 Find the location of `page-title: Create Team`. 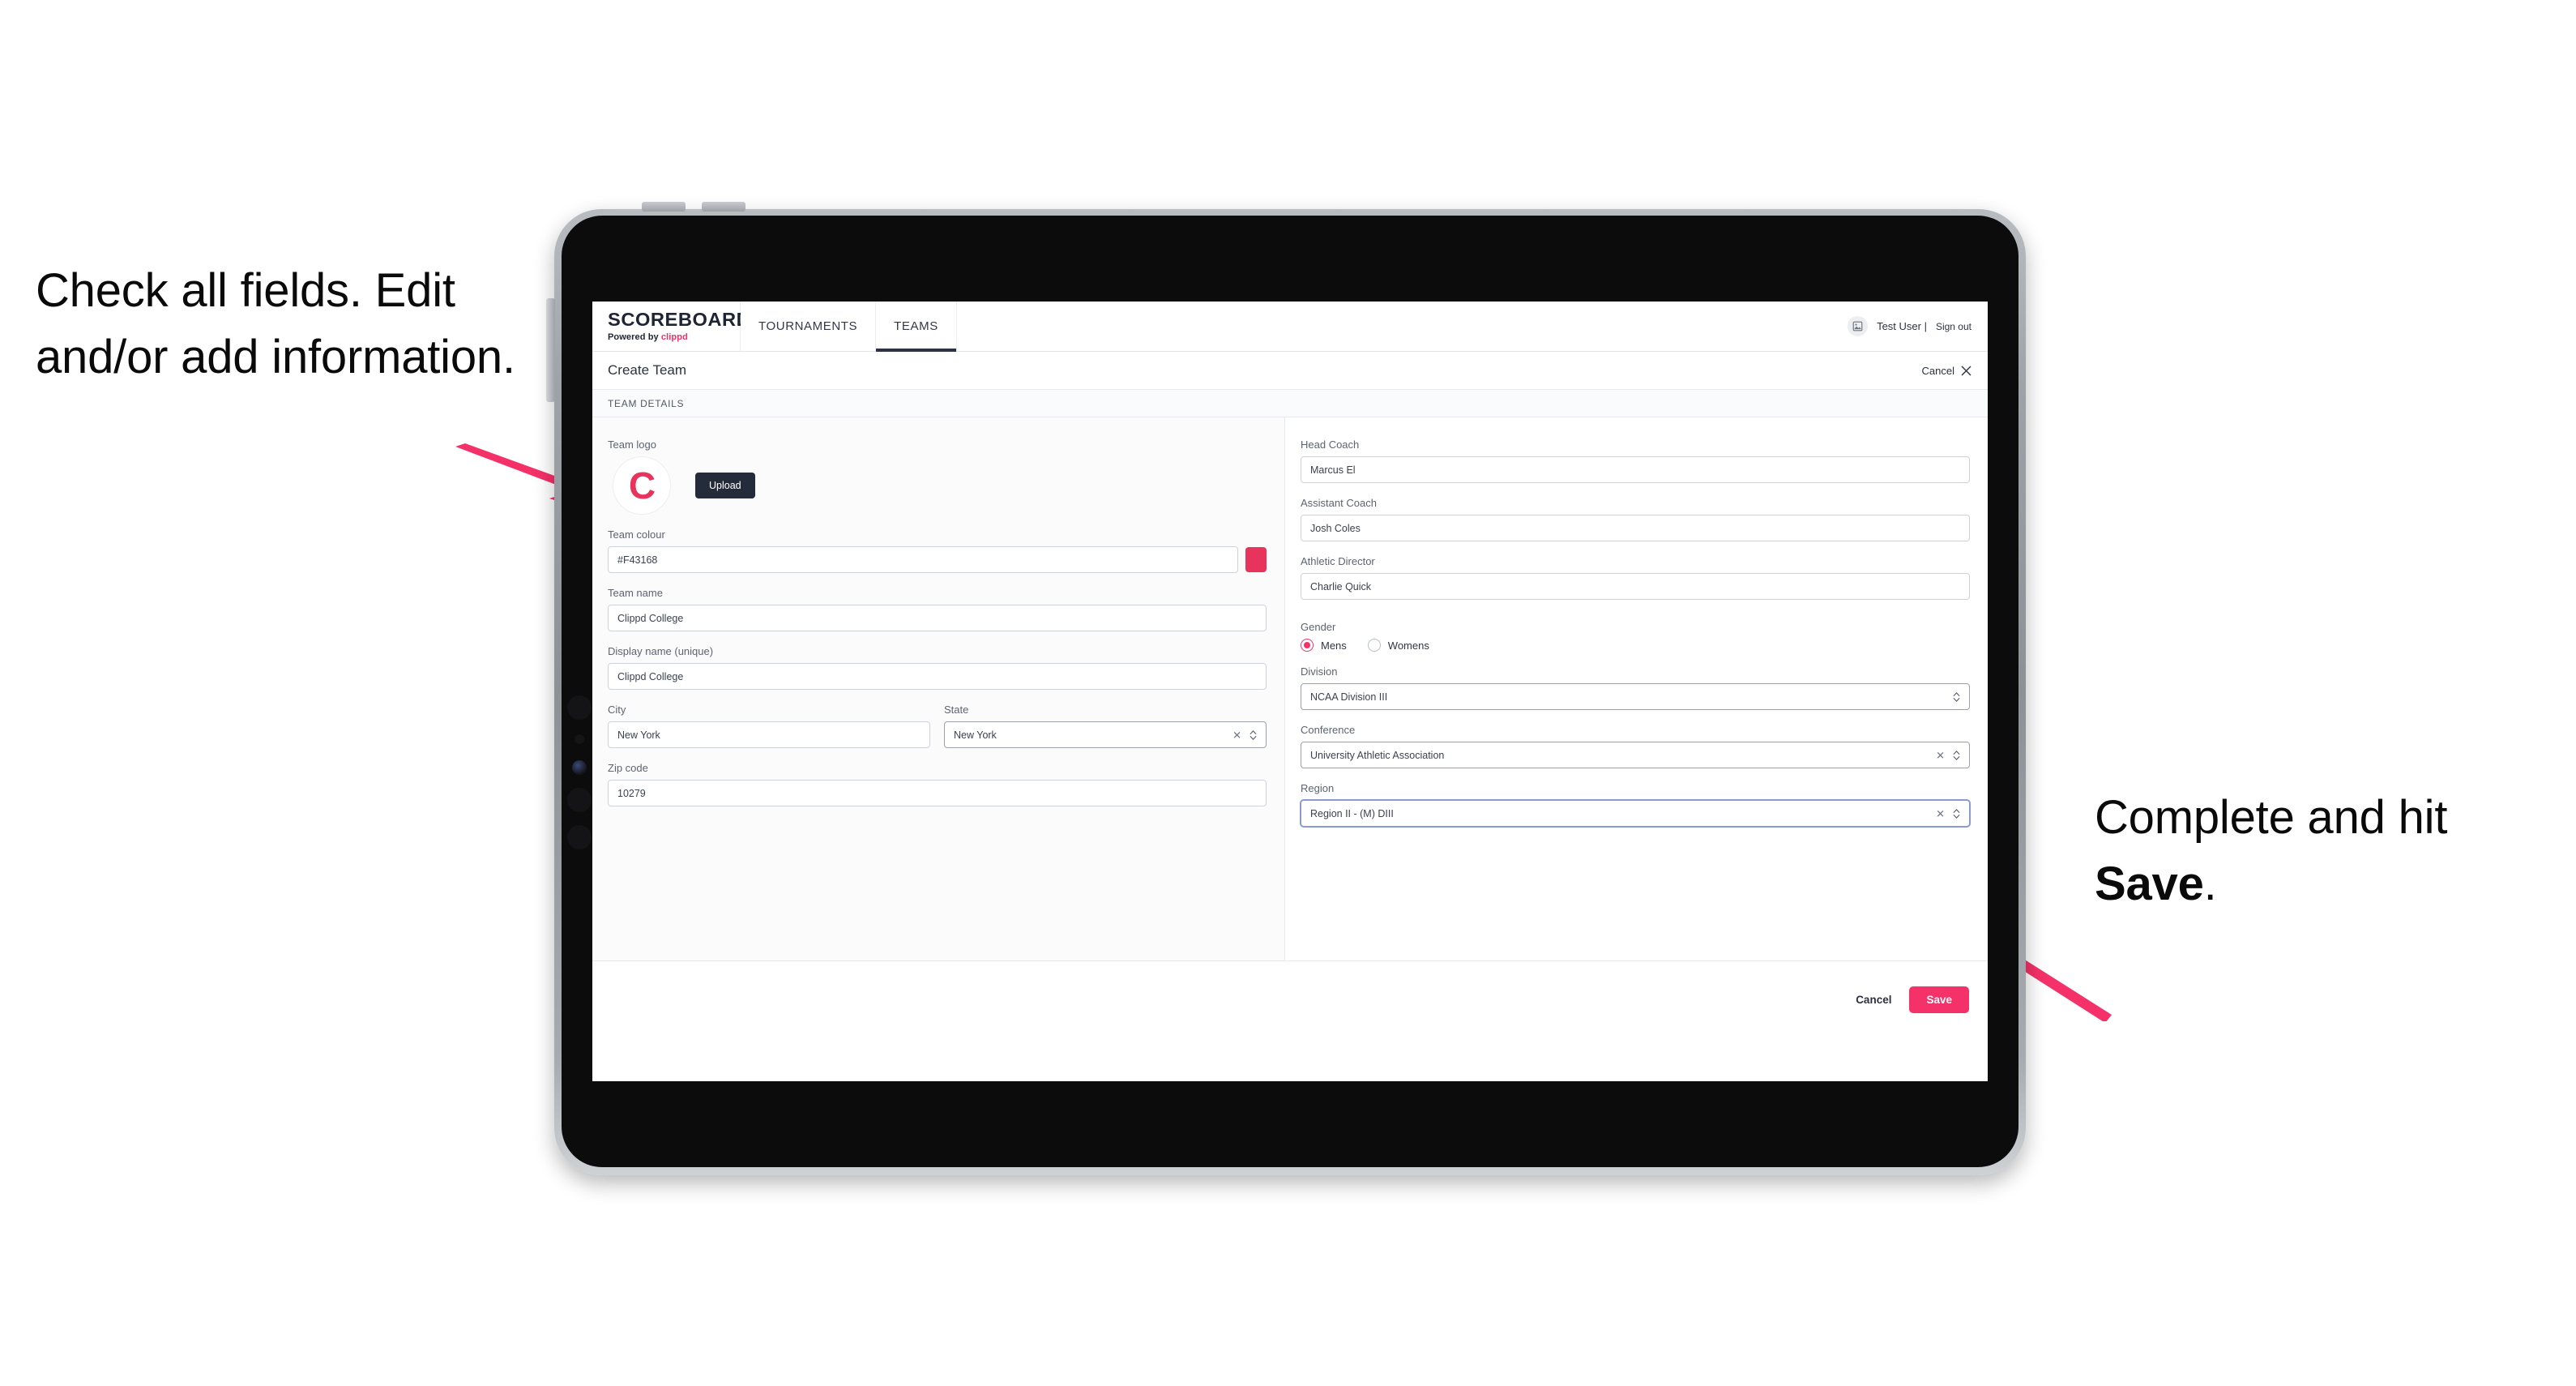

page-title: Create Team is located at coordinates (647, 370).